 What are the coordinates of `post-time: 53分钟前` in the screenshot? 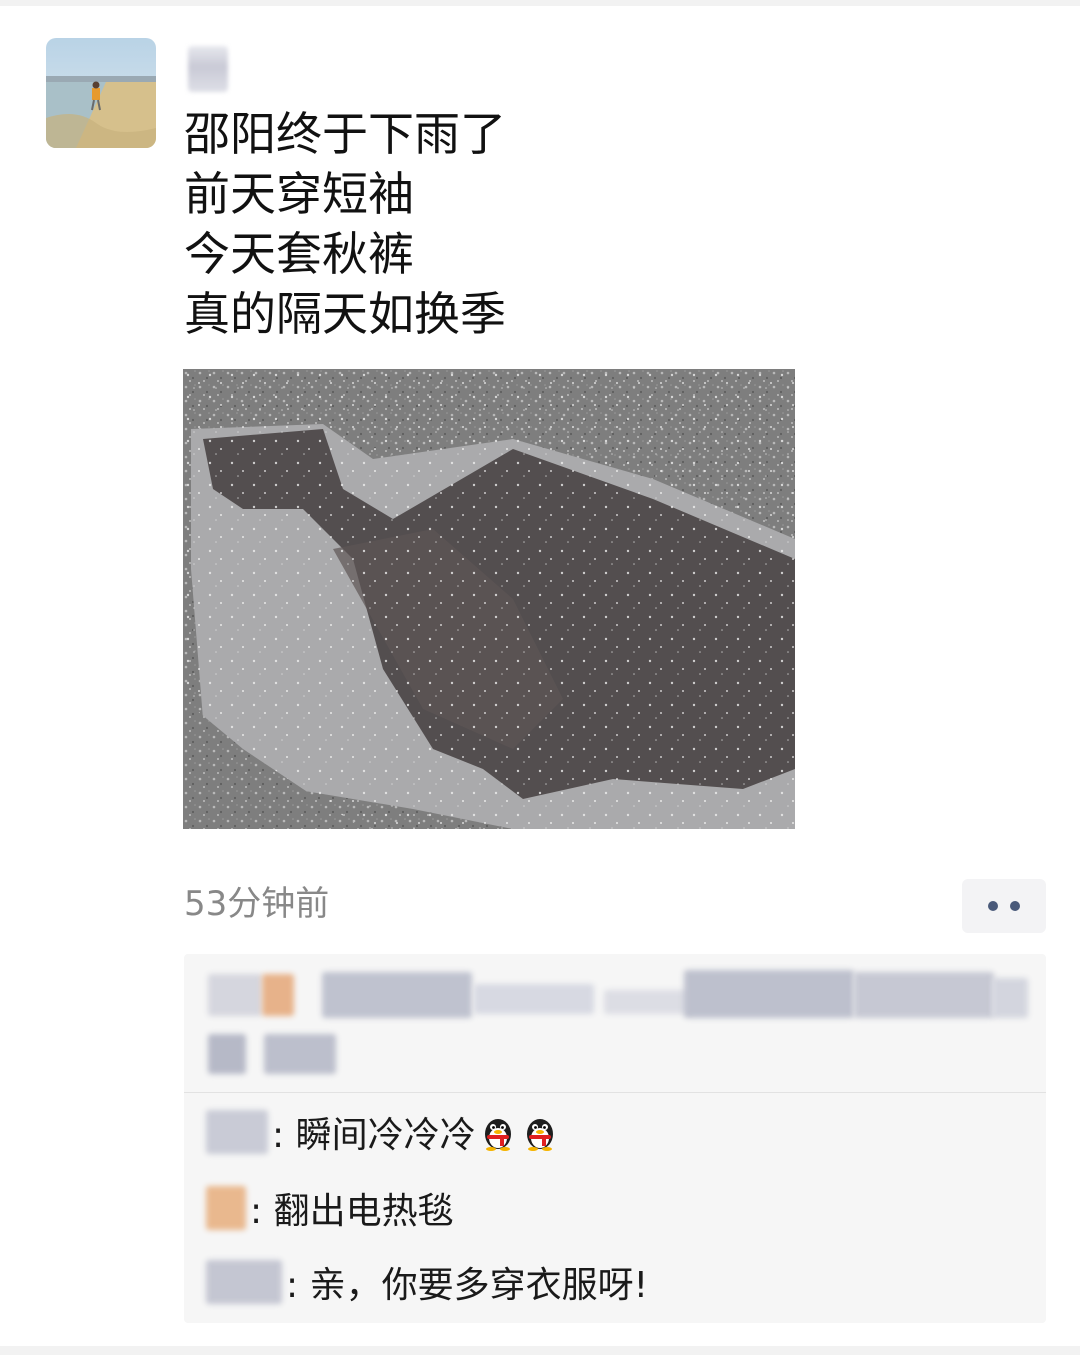 It's located at (257, 904).